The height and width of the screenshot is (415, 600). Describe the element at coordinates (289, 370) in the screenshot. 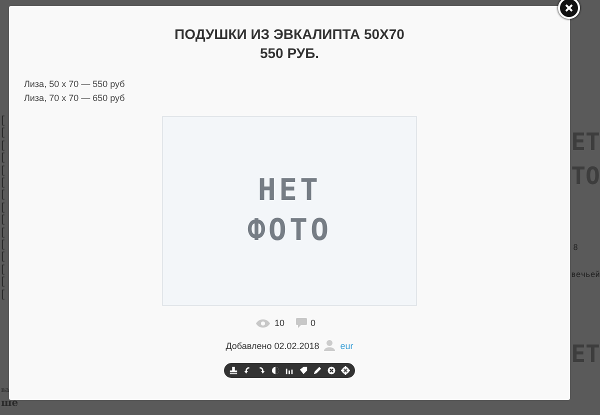

I see `bar-chart-icon` at that location.